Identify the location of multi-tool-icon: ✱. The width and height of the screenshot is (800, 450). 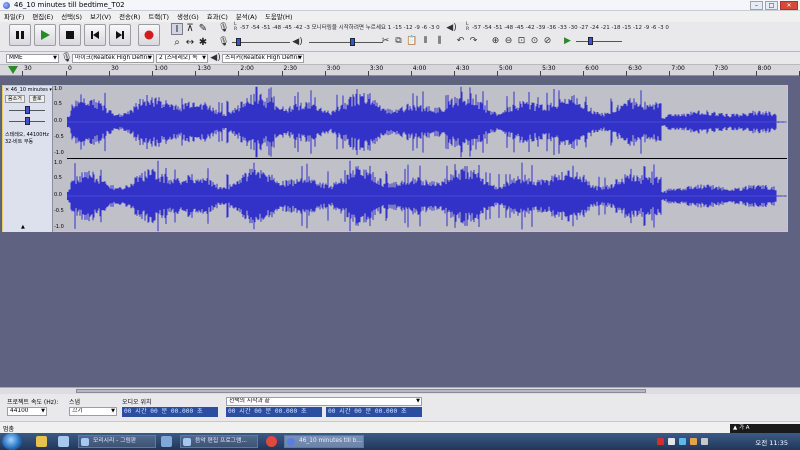
(203, 43).